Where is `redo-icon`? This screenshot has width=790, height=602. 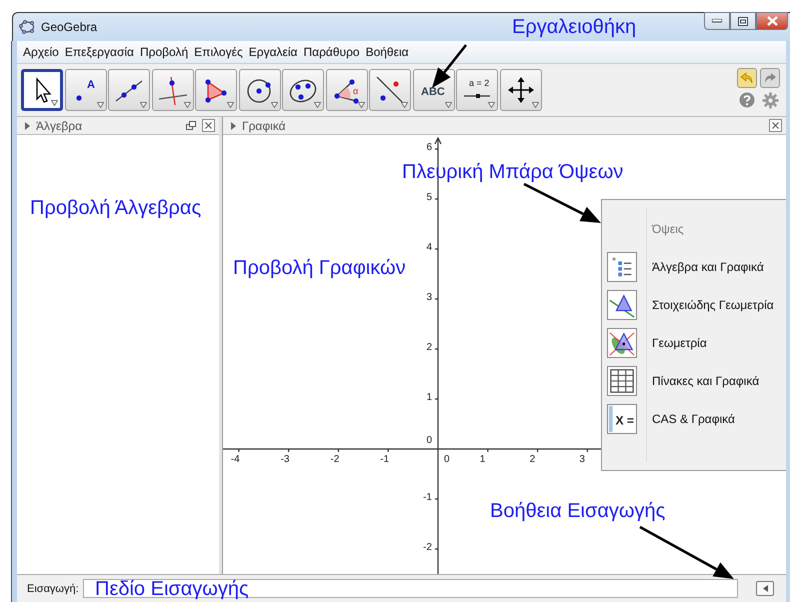
redo-icon is located at coordinates (770, 78).